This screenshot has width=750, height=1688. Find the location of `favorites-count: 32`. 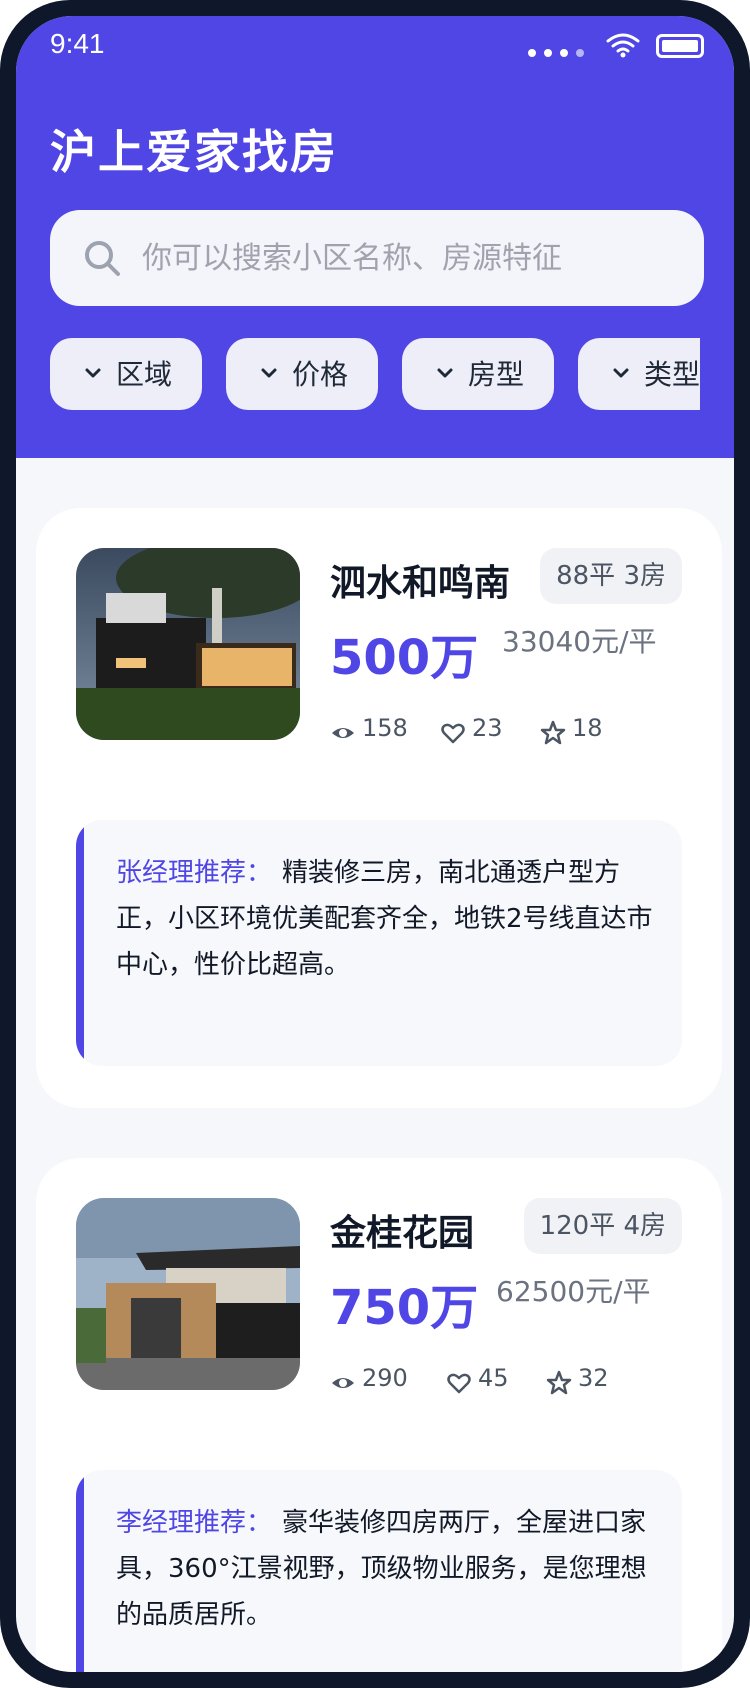

favorites-count: 32 is located at coordinates (593, 1378).